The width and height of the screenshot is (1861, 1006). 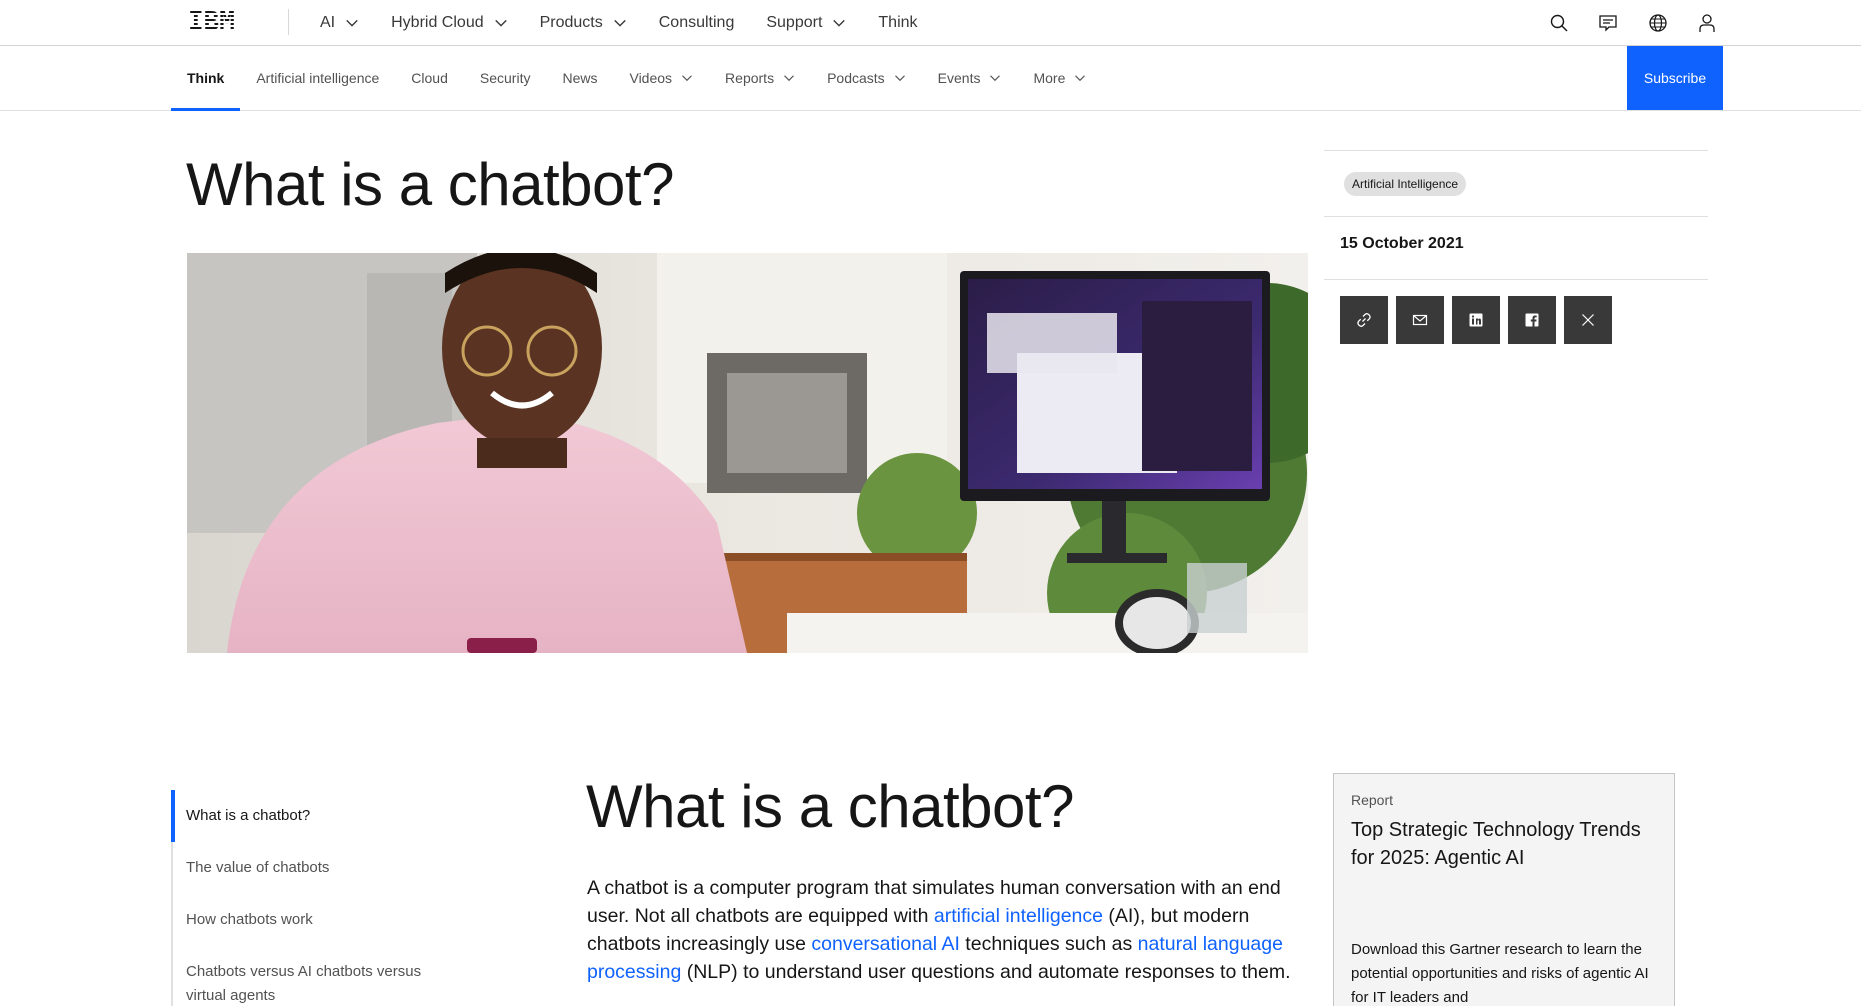 What do you see at coordinates (651, 78) in the screenshot?
I see `subnav-label: Videos` at bounding box center [651, 78].